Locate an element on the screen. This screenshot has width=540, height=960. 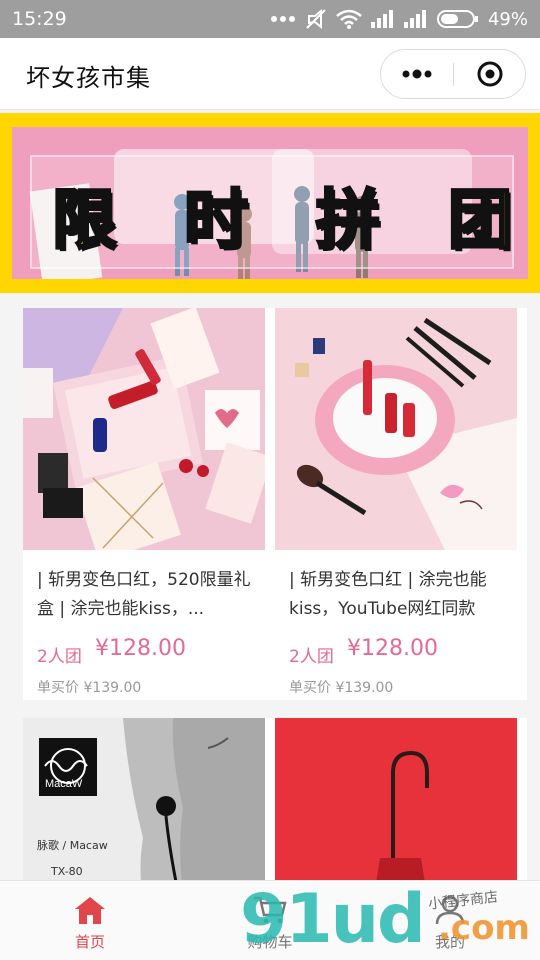
status-time: 15:29 is located at coordinates (39, 19).